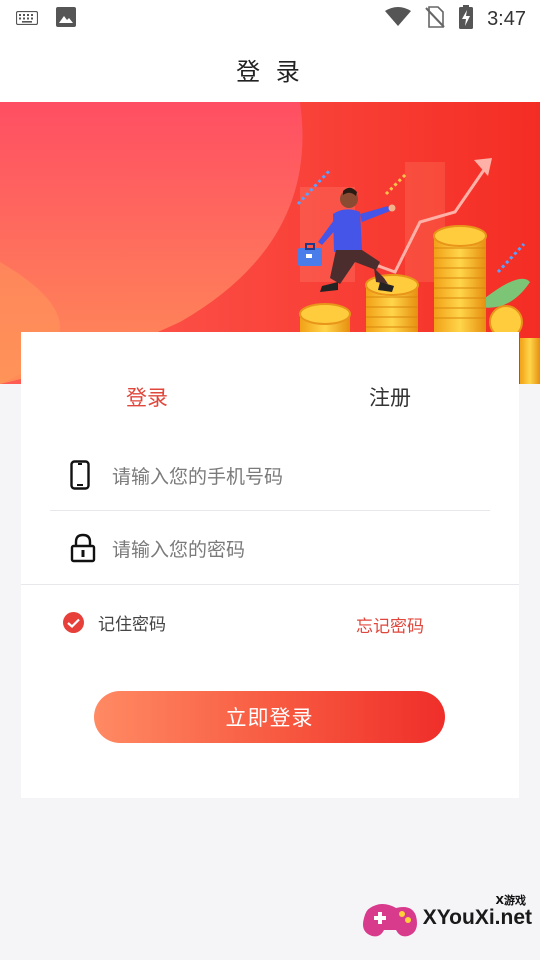 The width and height of the screenshot is (540, 960). Describe the element at coordinates (390, 920) in the screenshot. I see `gamepad-logo-icon` at that location.